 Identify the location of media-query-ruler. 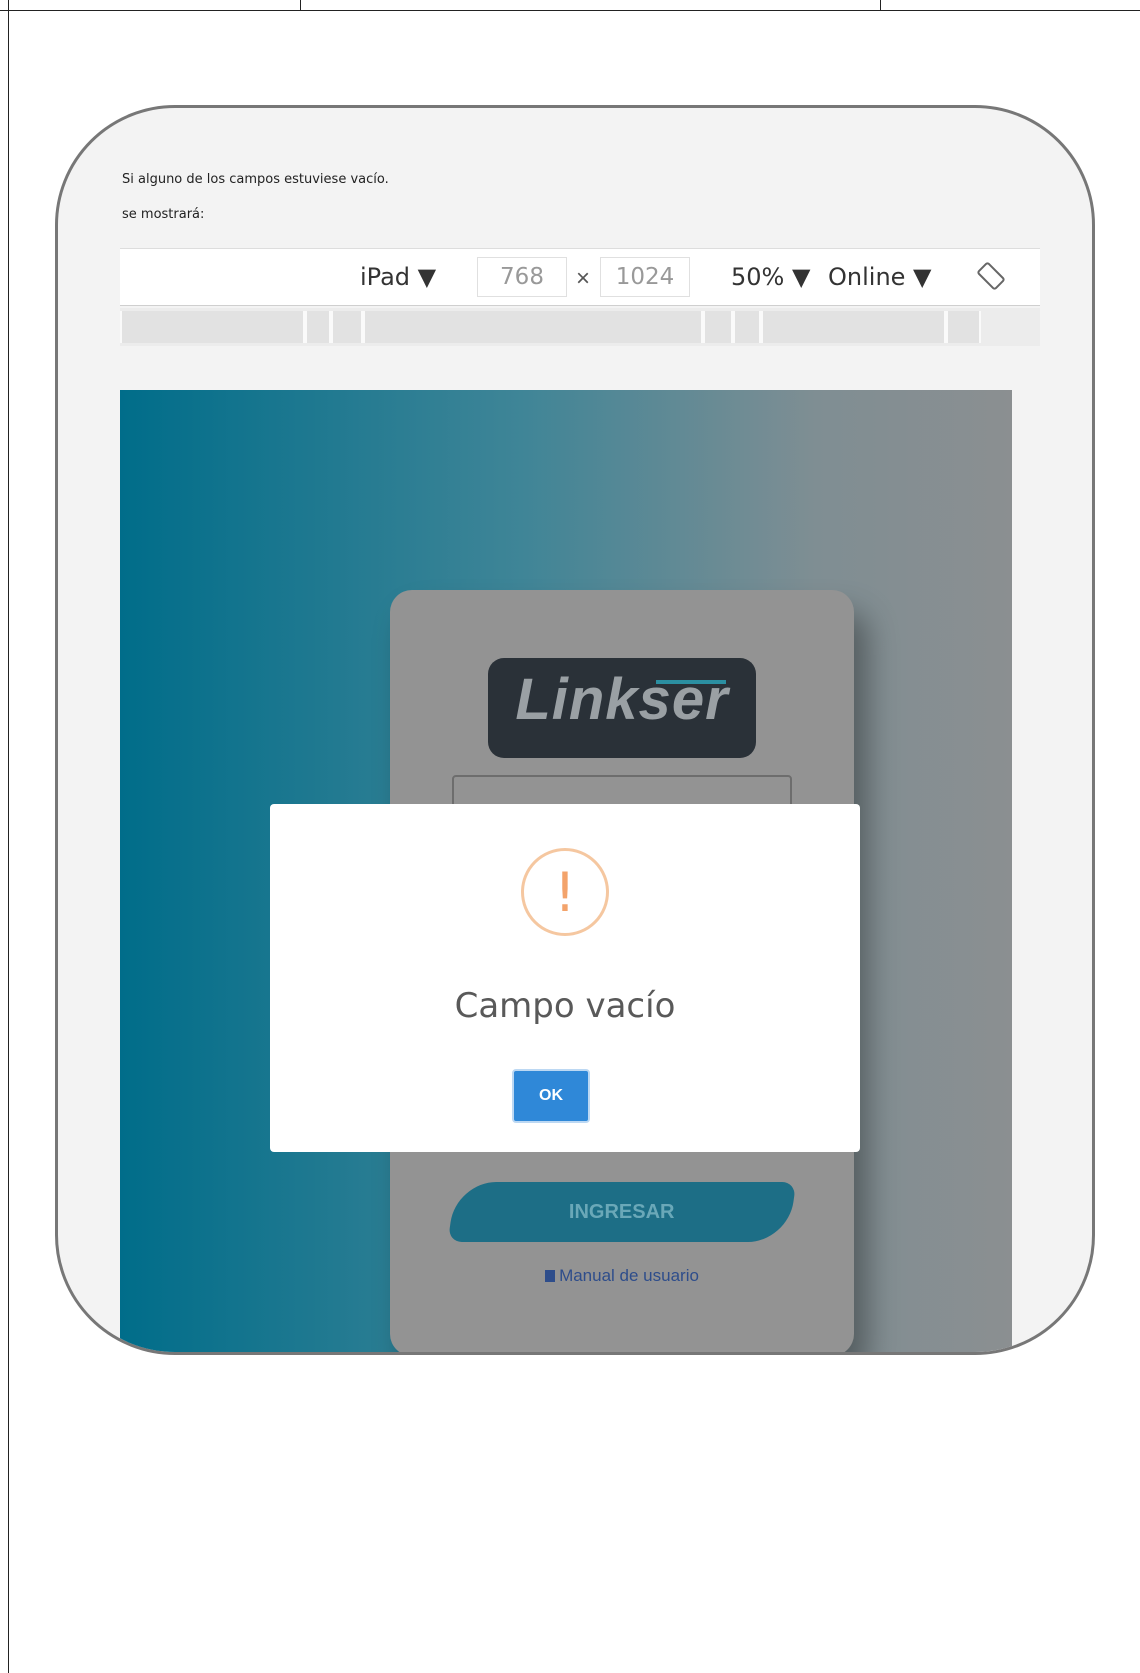
(580, 327).